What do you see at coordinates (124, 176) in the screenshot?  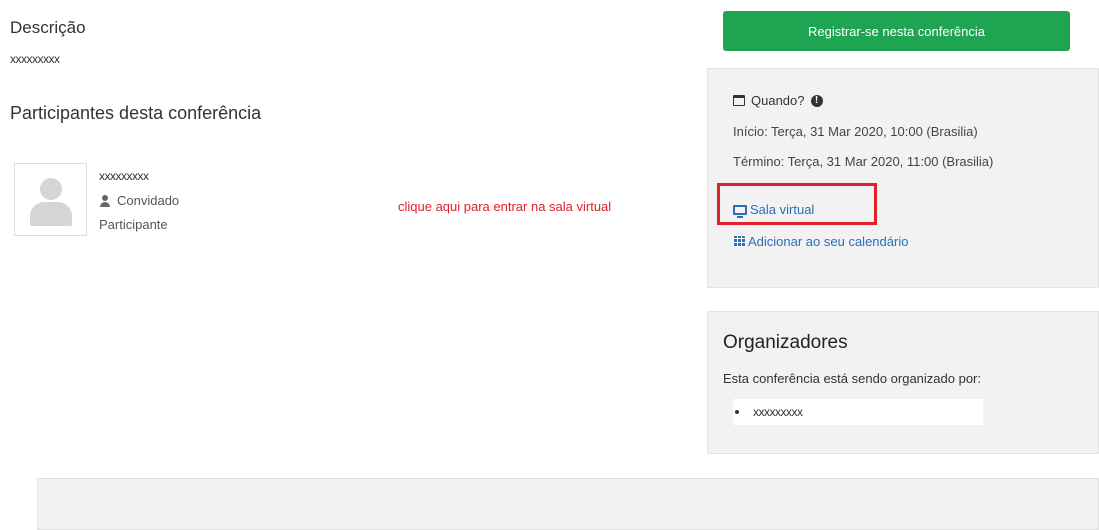 I see `participant-name: xxxxxxxxx` at bounding box center [124, 176].